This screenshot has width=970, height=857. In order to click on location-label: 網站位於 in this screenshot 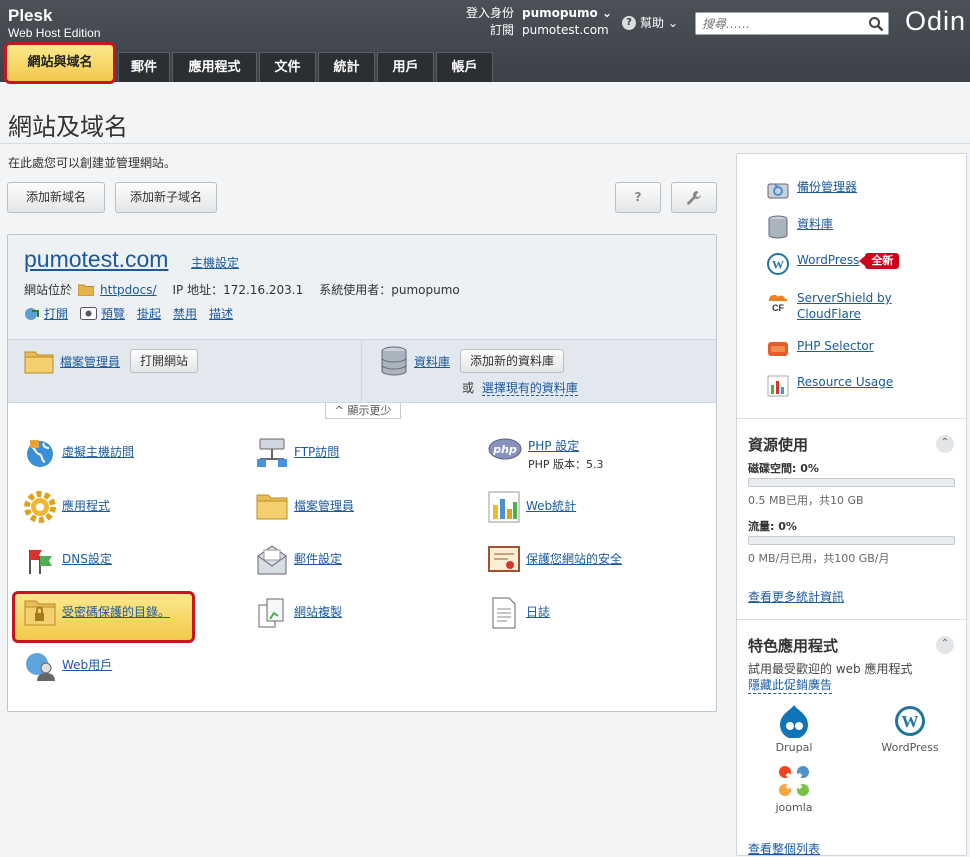, I will do `click(48, 290)`.